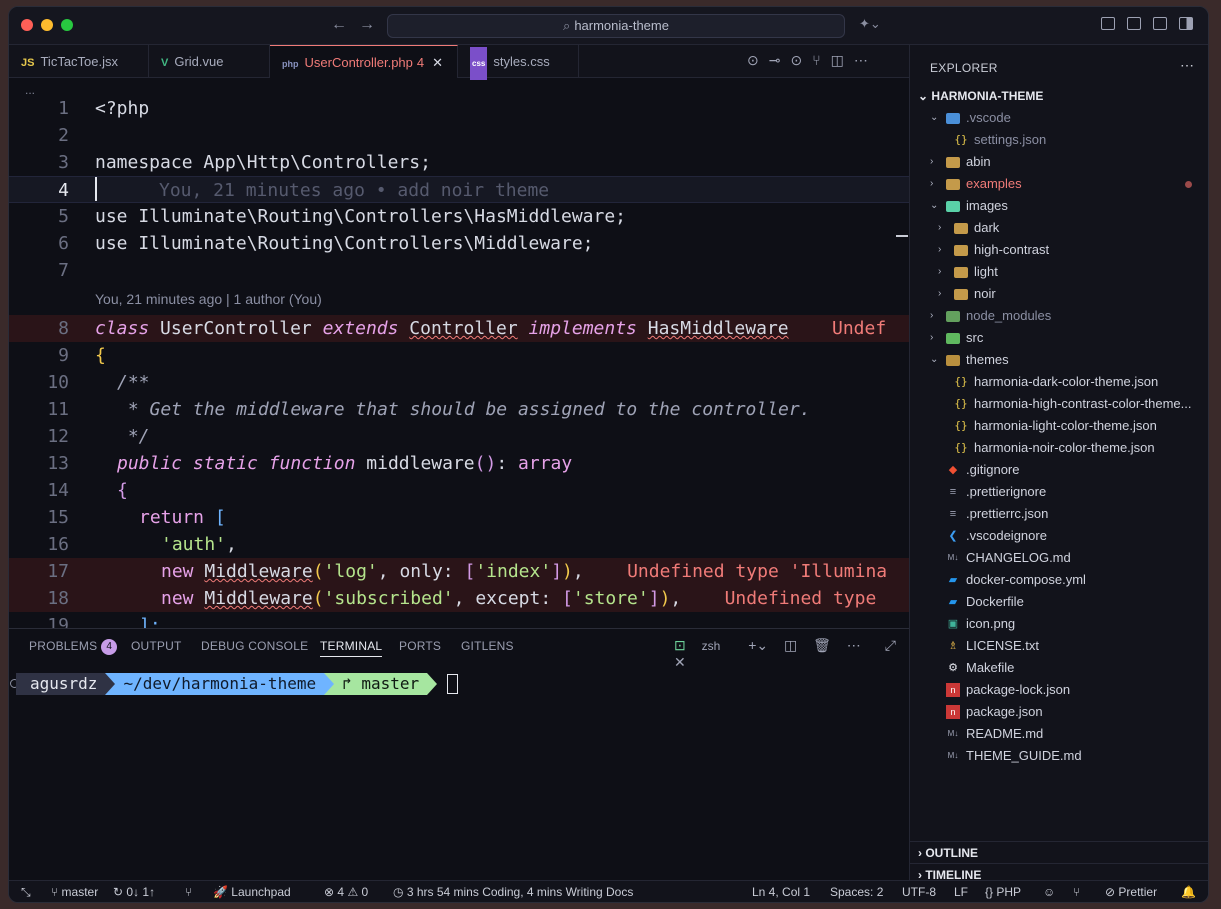  Describe the element at coordinates (58, 490) in the screenshot. I see `line-number: 14` at that location.